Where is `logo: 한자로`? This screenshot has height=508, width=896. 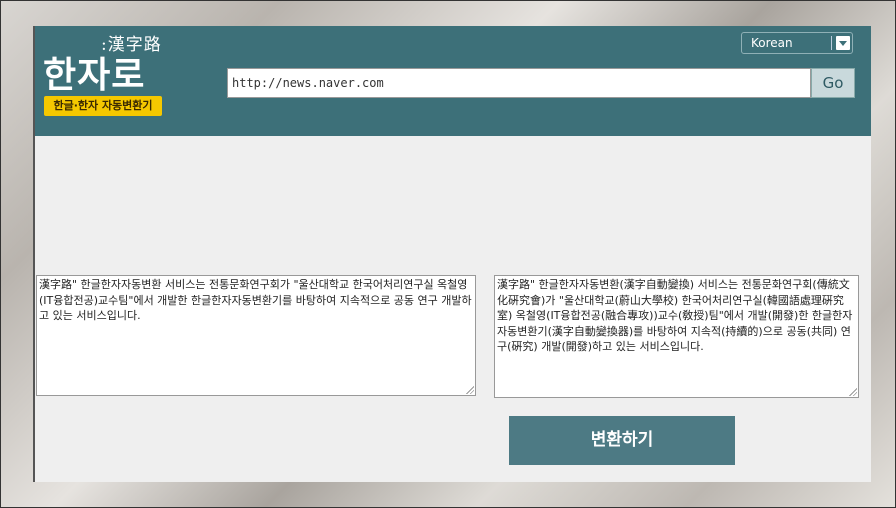
logo: 한자로 is located at coordinates (94, 72).